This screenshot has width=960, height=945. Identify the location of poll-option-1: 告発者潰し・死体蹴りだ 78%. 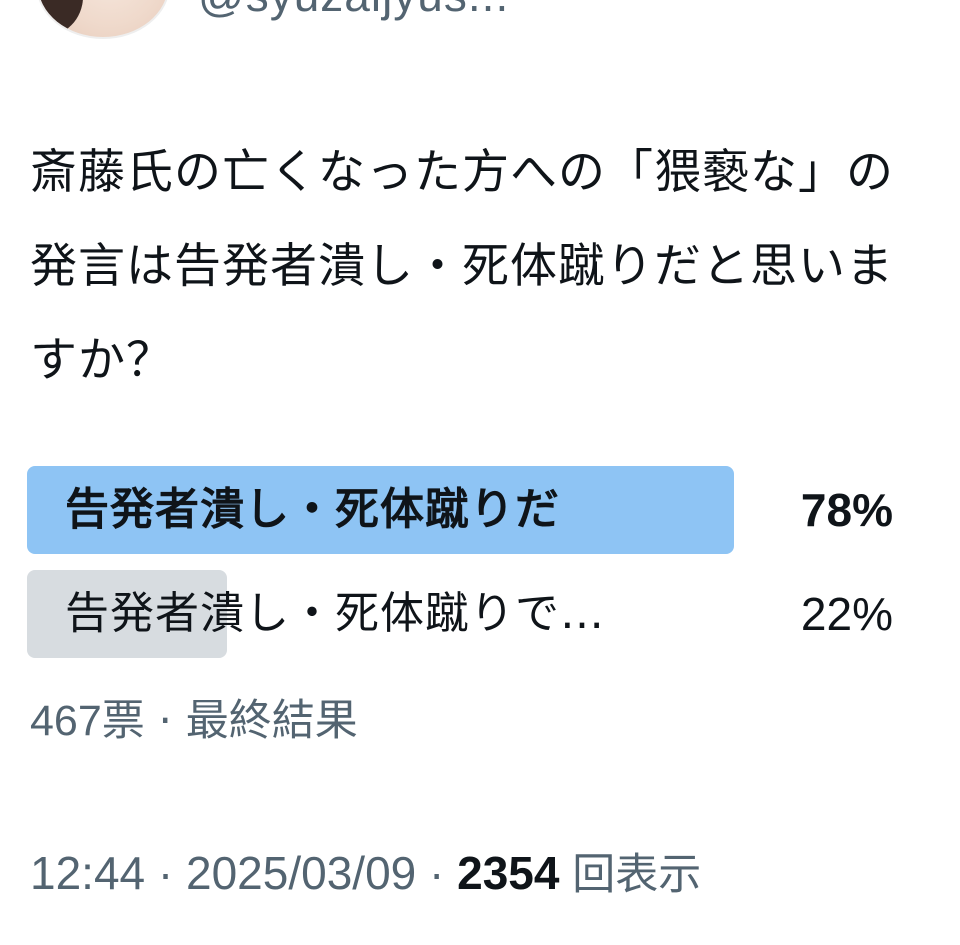
(467, 510).